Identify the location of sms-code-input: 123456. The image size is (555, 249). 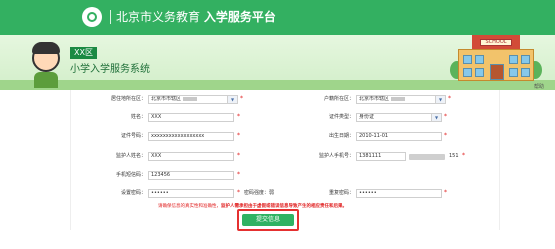
(191, 175).